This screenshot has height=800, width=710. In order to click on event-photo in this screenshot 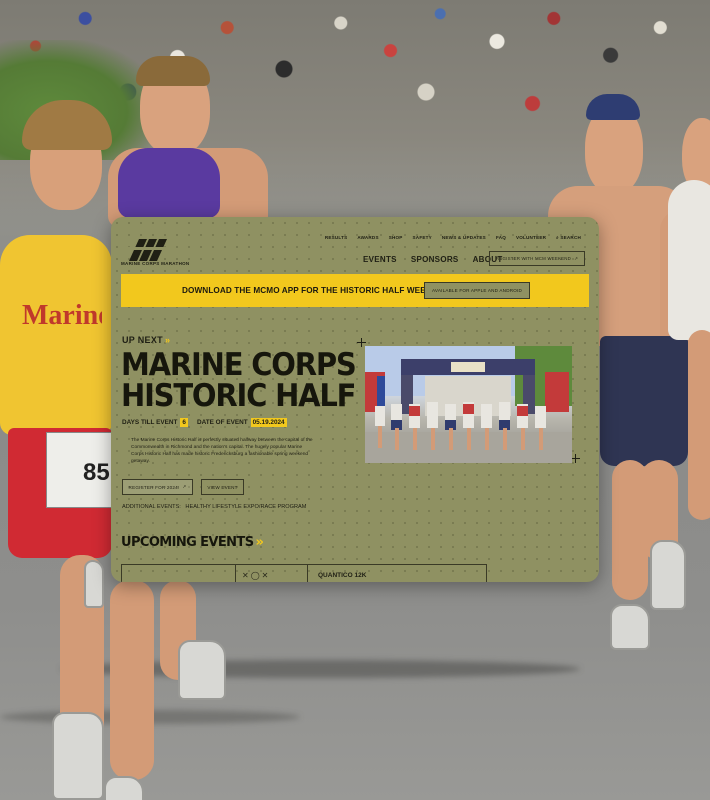, I will do `click(468, 404)`.